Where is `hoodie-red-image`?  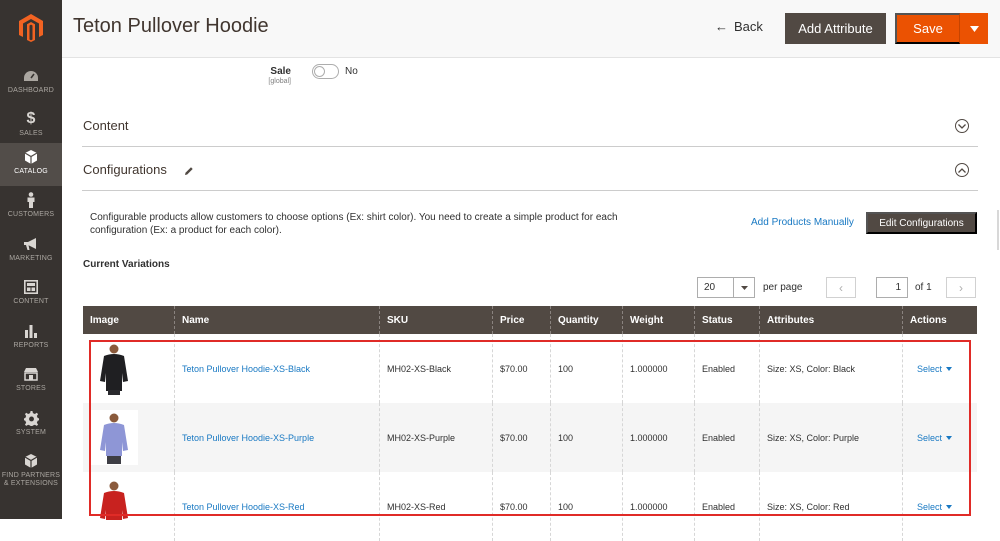 hoodie-red-image is located at coordinates (114, 500).